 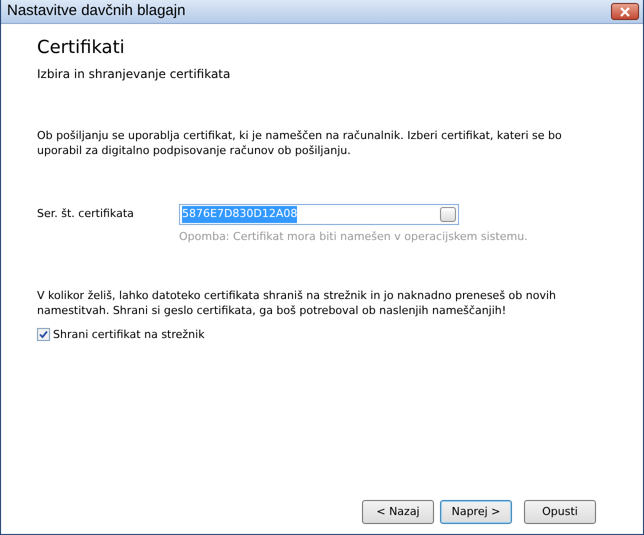 I want to click on browse-button, so click(x=448, y=214).